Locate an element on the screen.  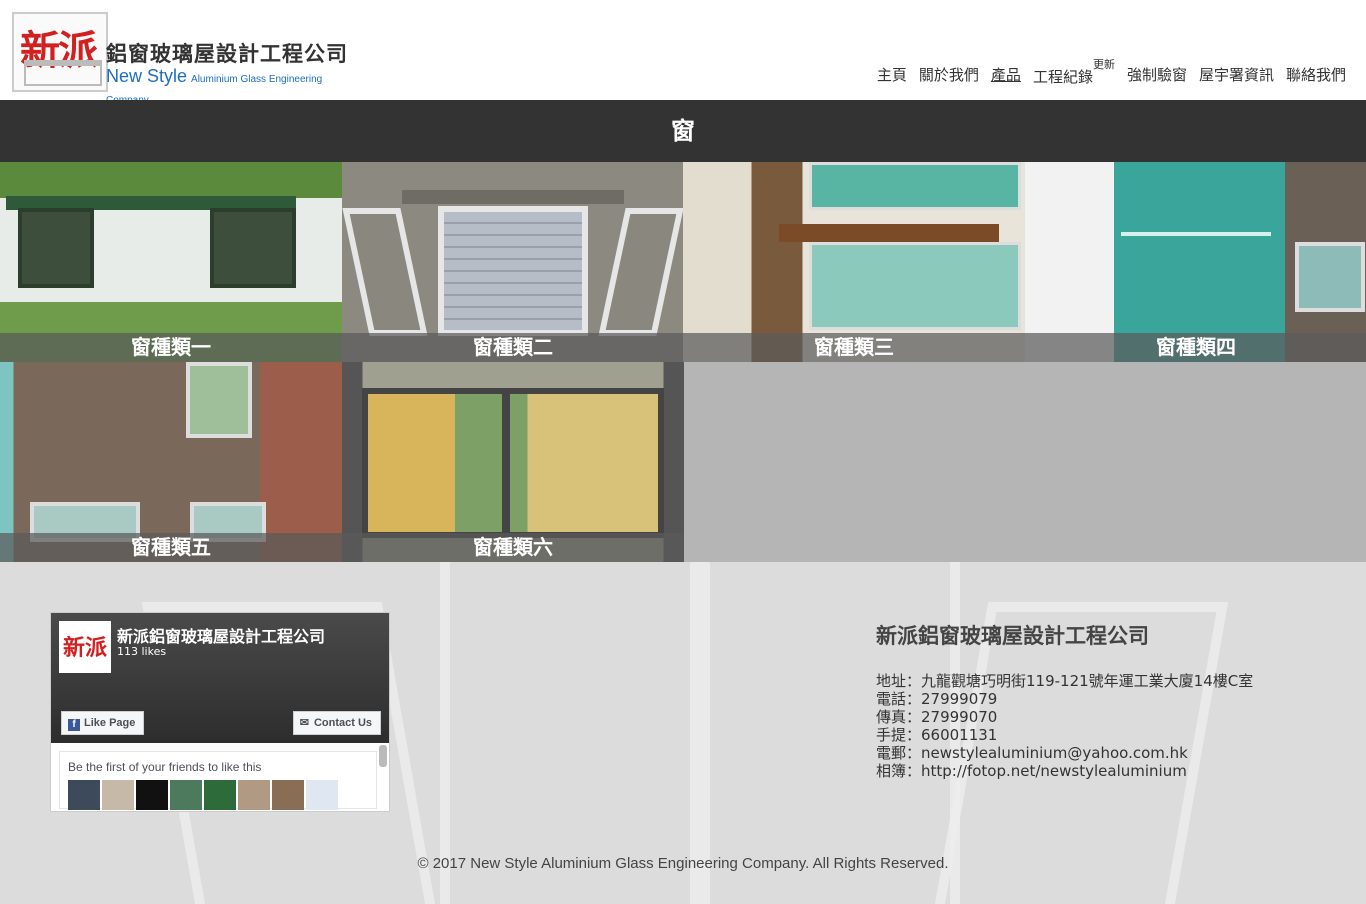
logo-mark: 新派 is located at coordinates (60, 52).